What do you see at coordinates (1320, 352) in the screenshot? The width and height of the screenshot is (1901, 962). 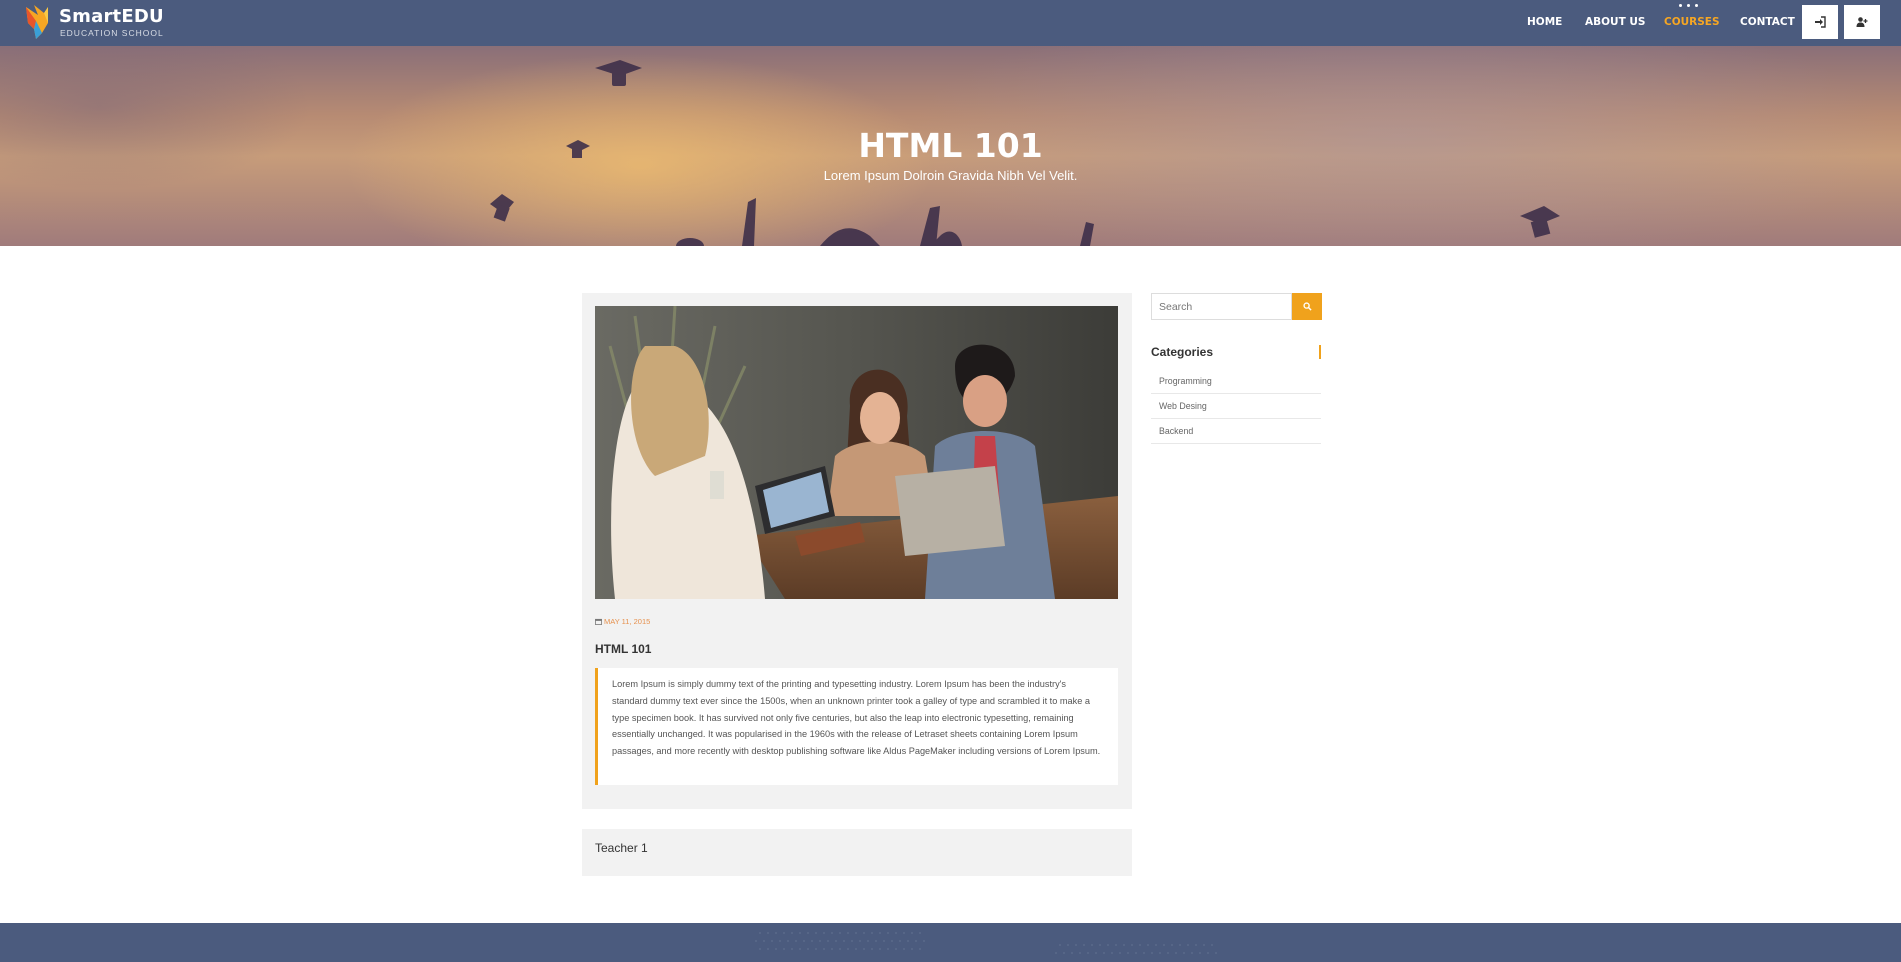 I see `categories-accent-bar` at bounding box center [1320, 352].